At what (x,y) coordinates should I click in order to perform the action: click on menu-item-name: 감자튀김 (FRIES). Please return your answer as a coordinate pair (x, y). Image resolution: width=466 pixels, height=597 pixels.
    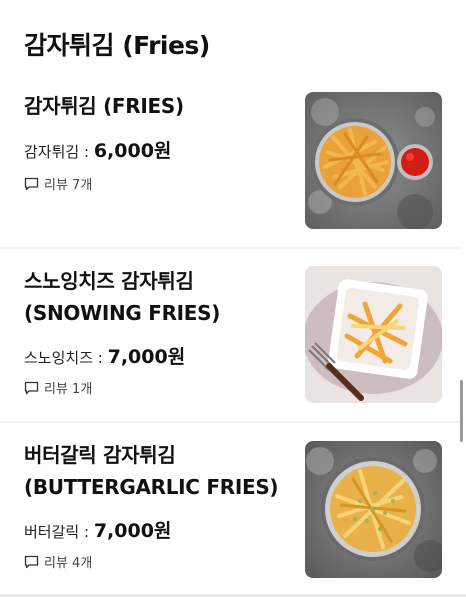
    Looking at the image, I should click on (159, 106).